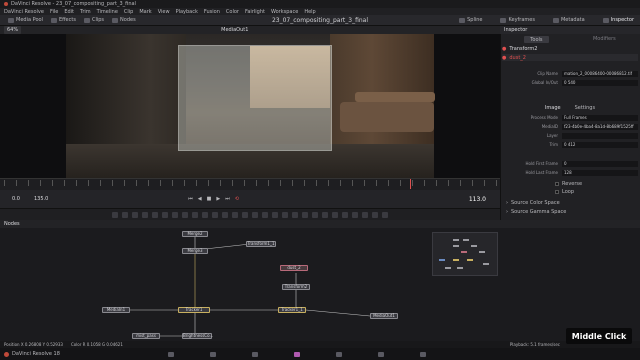 Image resolution: width=640 pixels, height=360 pixels. I want to click on menu-item-davinci-resolve: DaVinci Resolve, so click(24, 12).